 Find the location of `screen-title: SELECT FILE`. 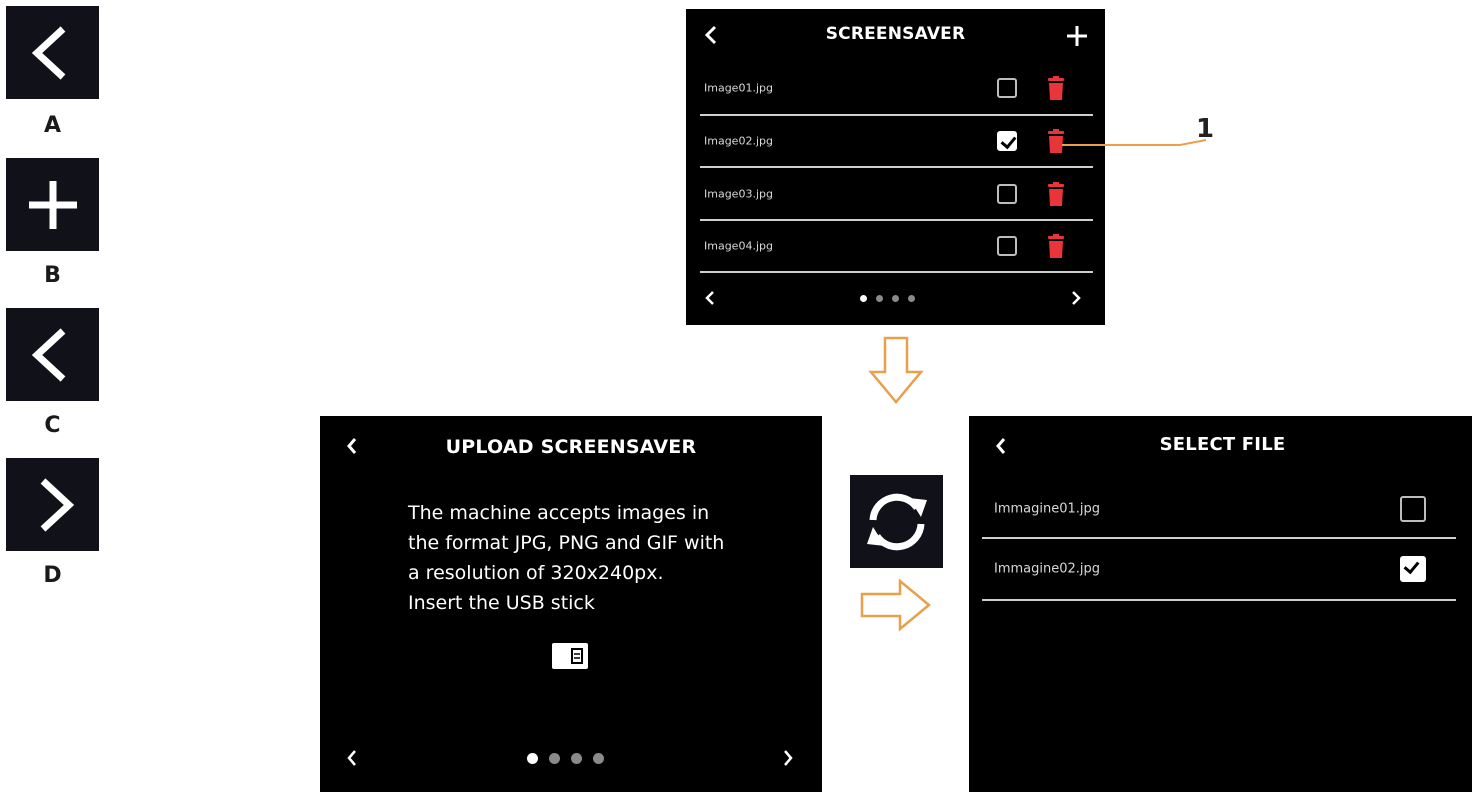

screen-title: SELECT FILE is located at coordinates (1222, 444).